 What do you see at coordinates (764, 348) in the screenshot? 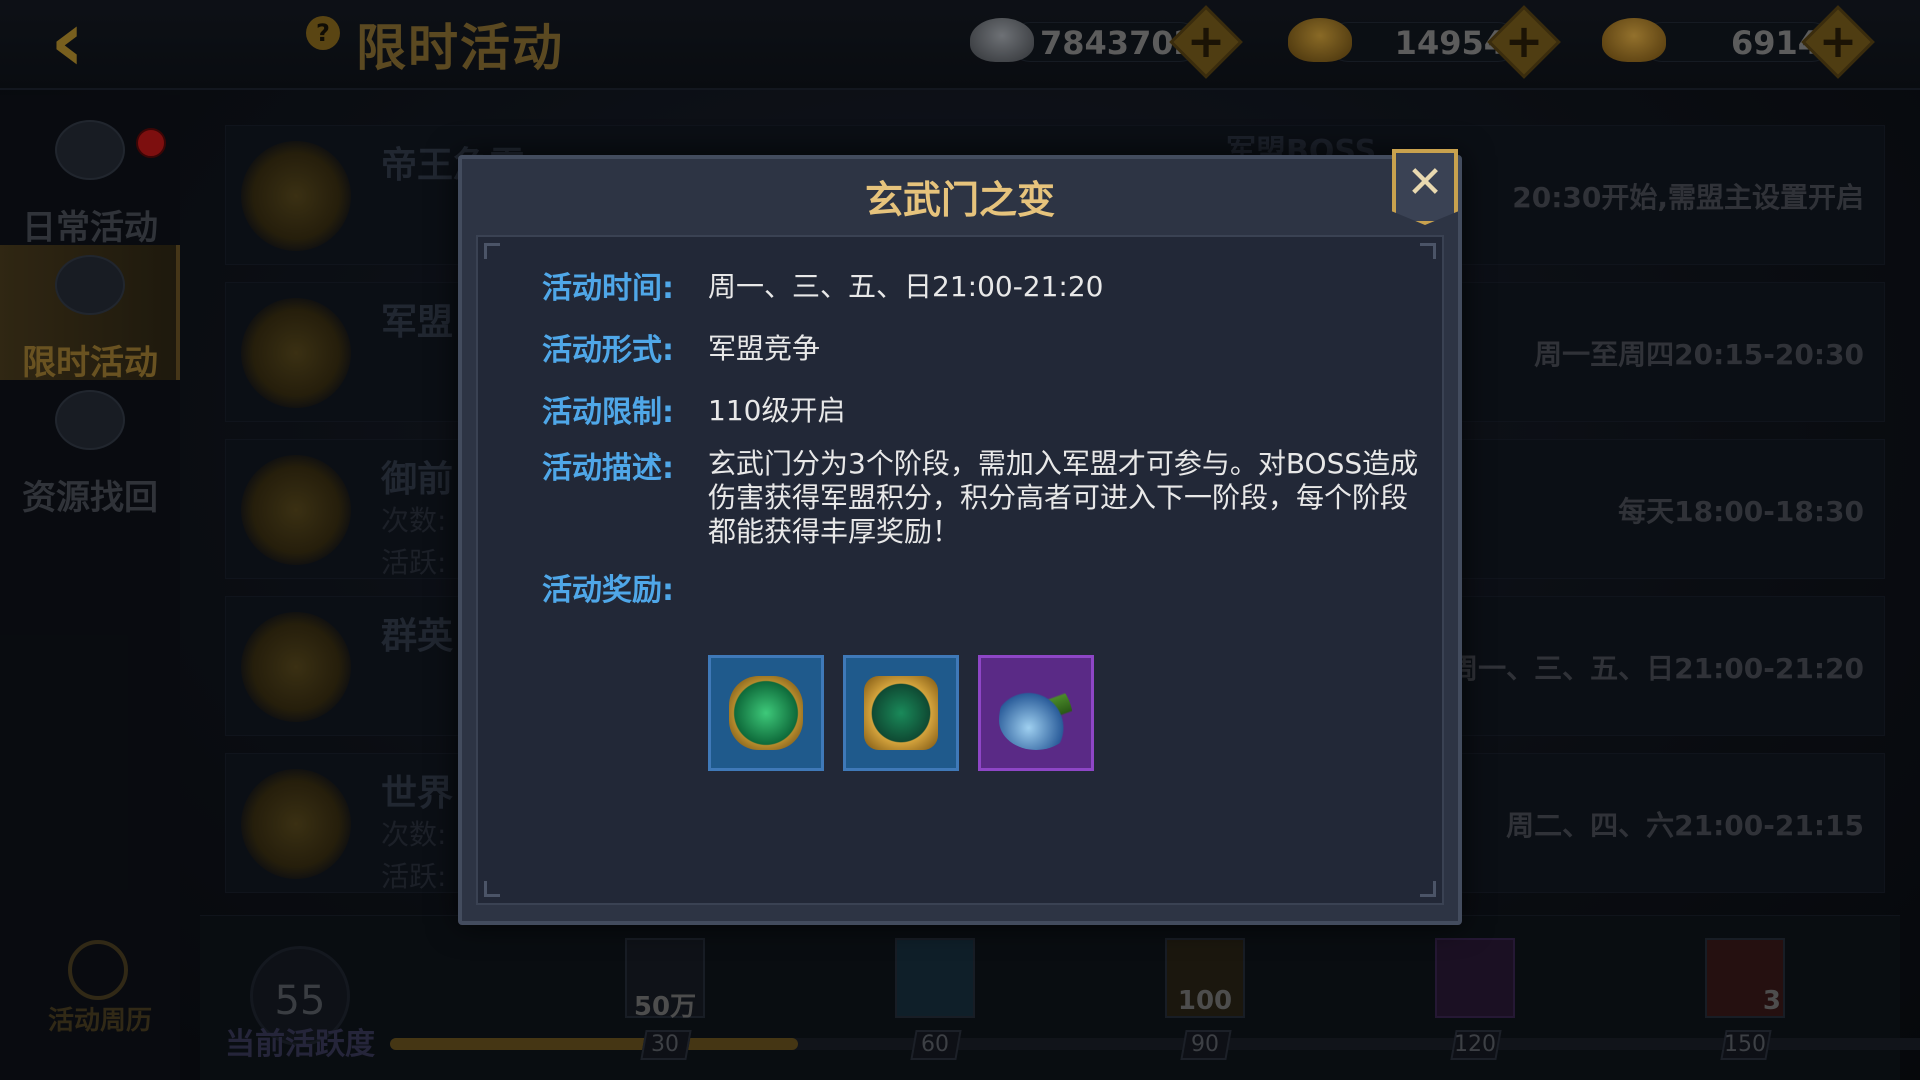
I see `form-value: 军盟竞争` at bounding box center [764, 348].